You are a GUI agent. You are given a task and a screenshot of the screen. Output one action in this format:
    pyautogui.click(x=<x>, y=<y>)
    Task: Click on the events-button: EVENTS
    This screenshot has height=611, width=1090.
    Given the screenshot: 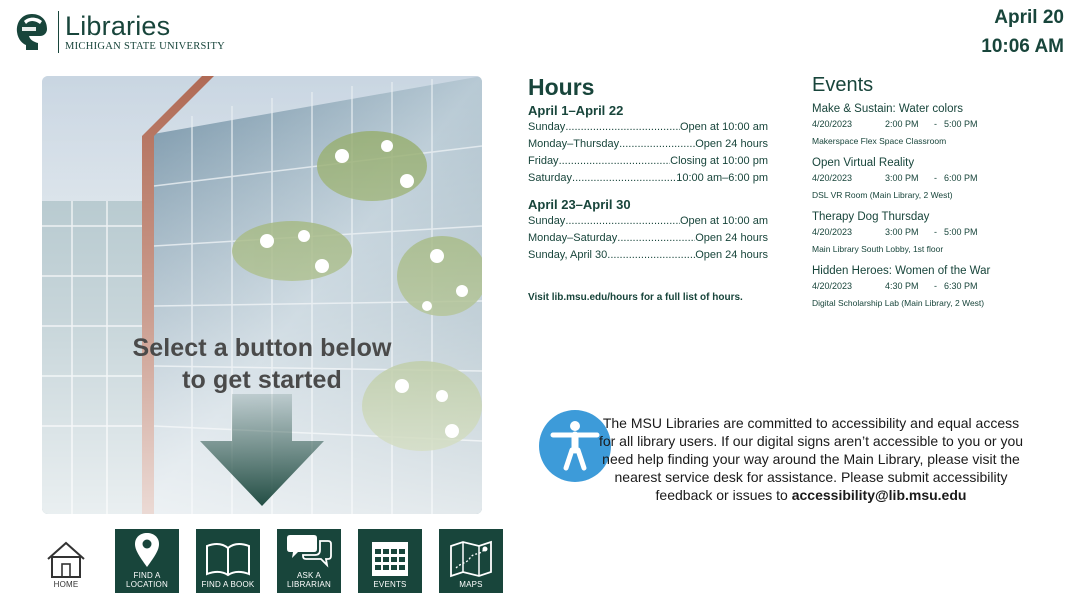 What is the action you would take?
    pyautogui.click(x=390, y=561)
    